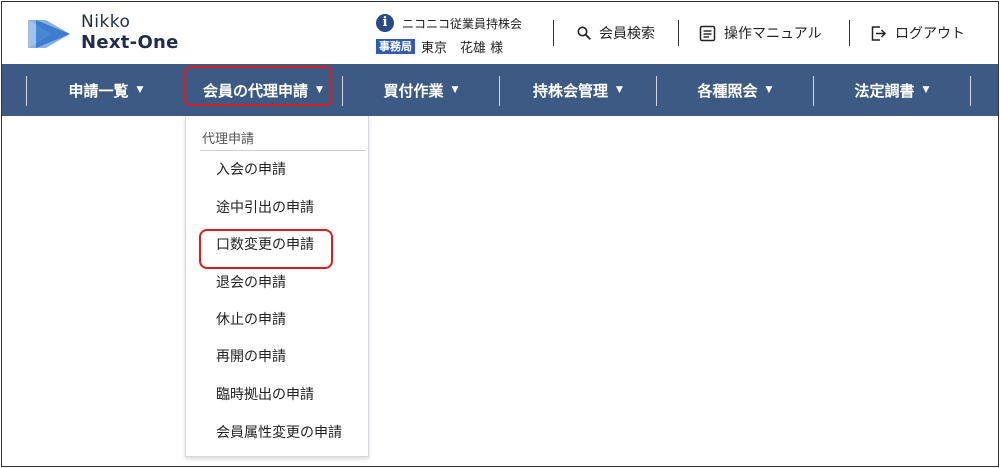  I want to click on info-icon: i, so click(385, 23).